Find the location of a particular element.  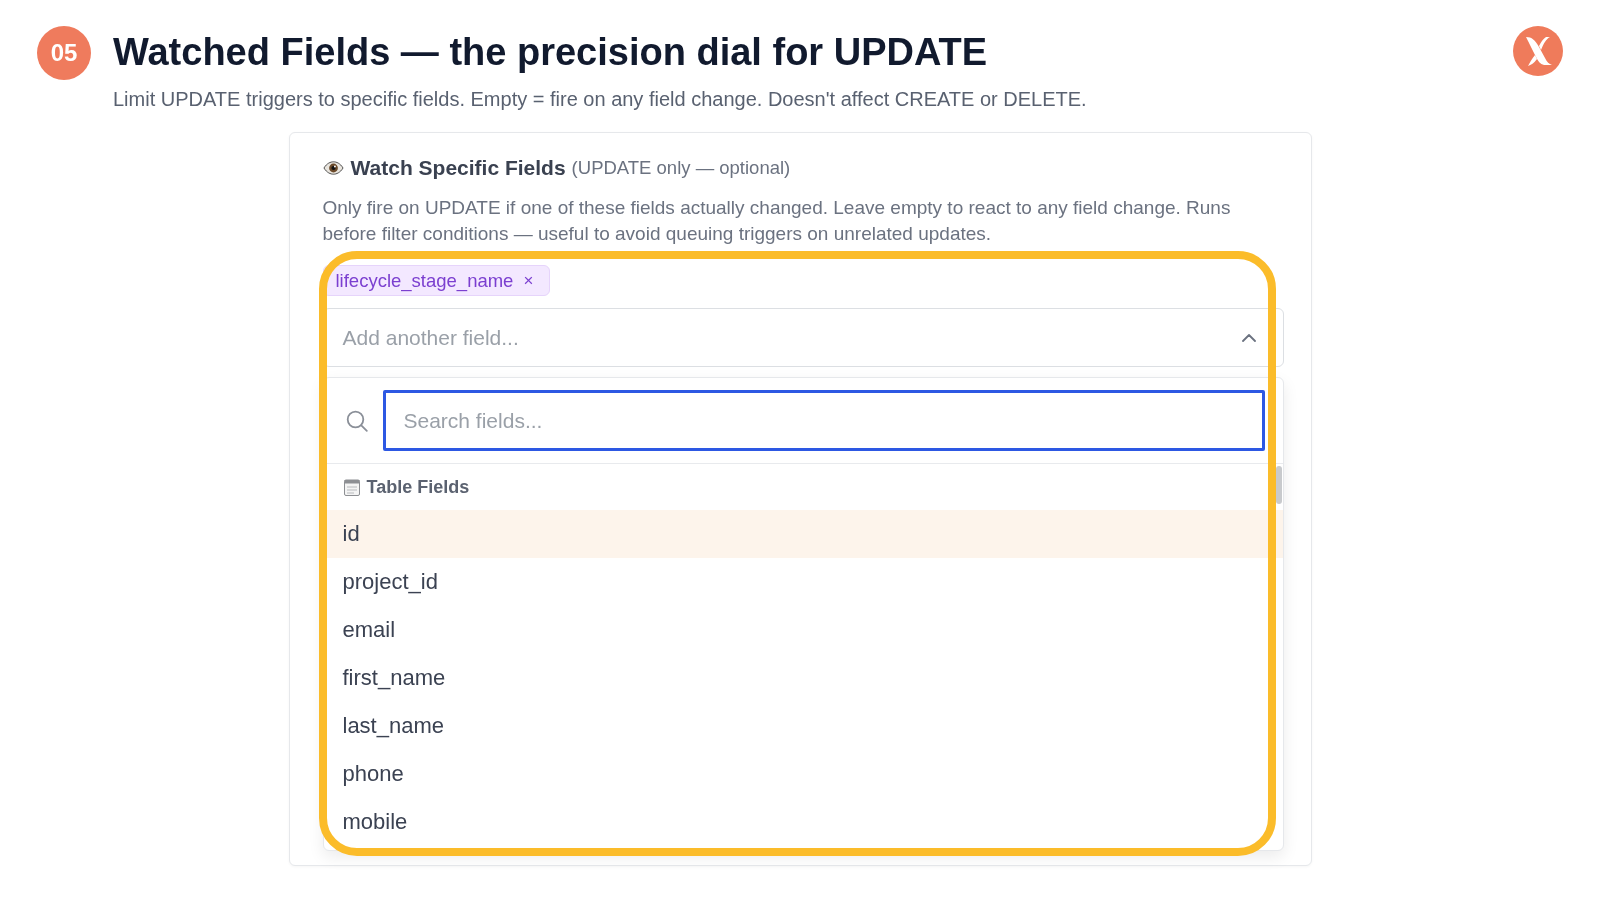

field-option: phone is located at coordinates (803, 774).